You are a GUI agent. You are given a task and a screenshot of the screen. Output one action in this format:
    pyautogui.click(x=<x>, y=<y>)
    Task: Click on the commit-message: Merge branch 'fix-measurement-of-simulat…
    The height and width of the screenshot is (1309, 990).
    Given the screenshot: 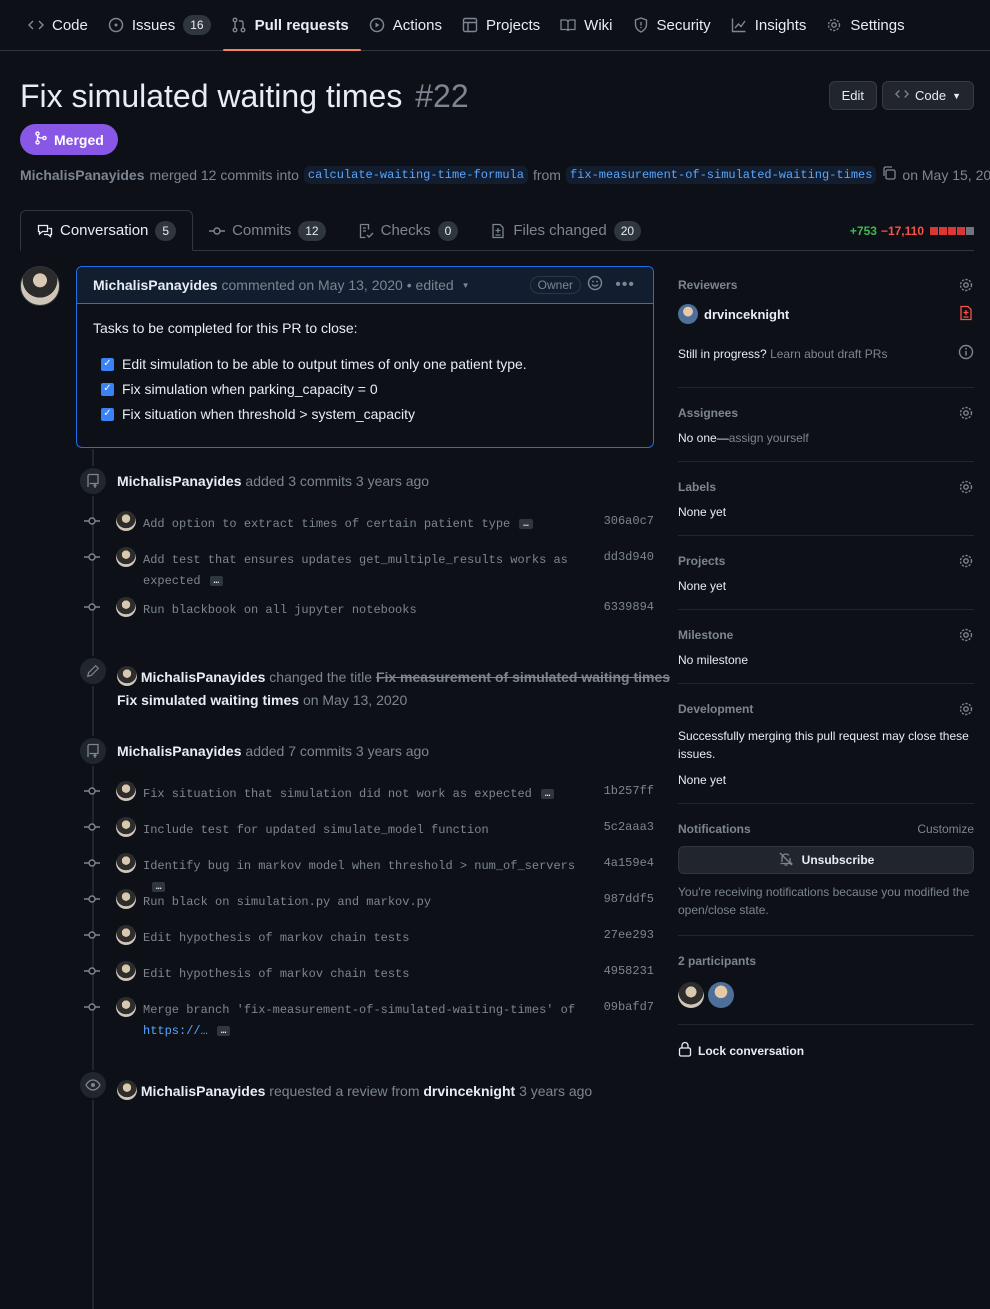 What is the action you would take?
    pyautogui.click(x=363, y=1021)
    